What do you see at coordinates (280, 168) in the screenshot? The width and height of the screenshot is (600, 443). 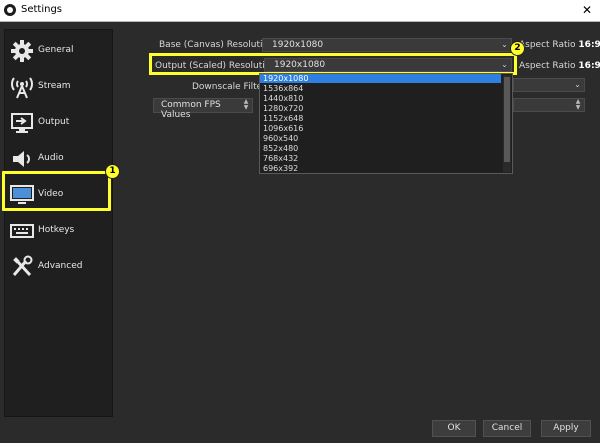 I see `dropdown-option: 696x392` at bounding box center [280, 168].